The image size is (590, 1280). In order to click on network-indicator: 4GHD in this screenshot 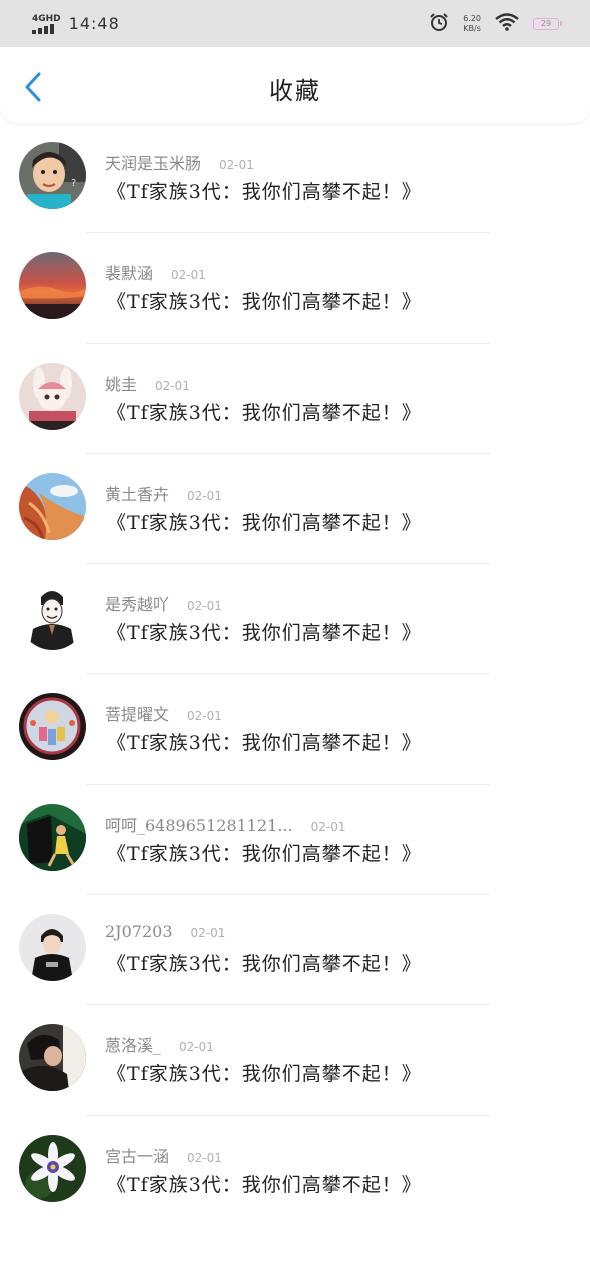, I will do `click(46, 24)`.